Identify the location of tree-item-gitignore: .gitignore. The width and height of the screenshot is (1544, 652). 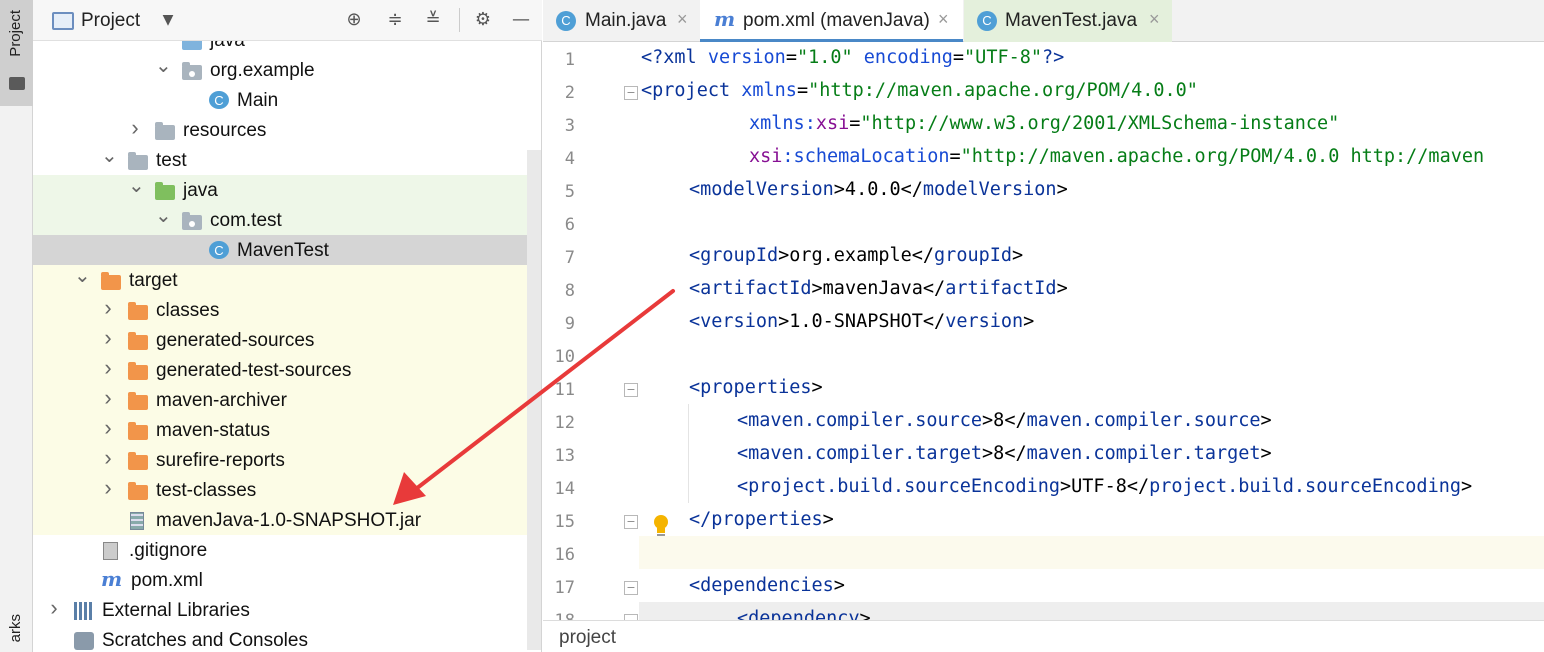
(287, 551).